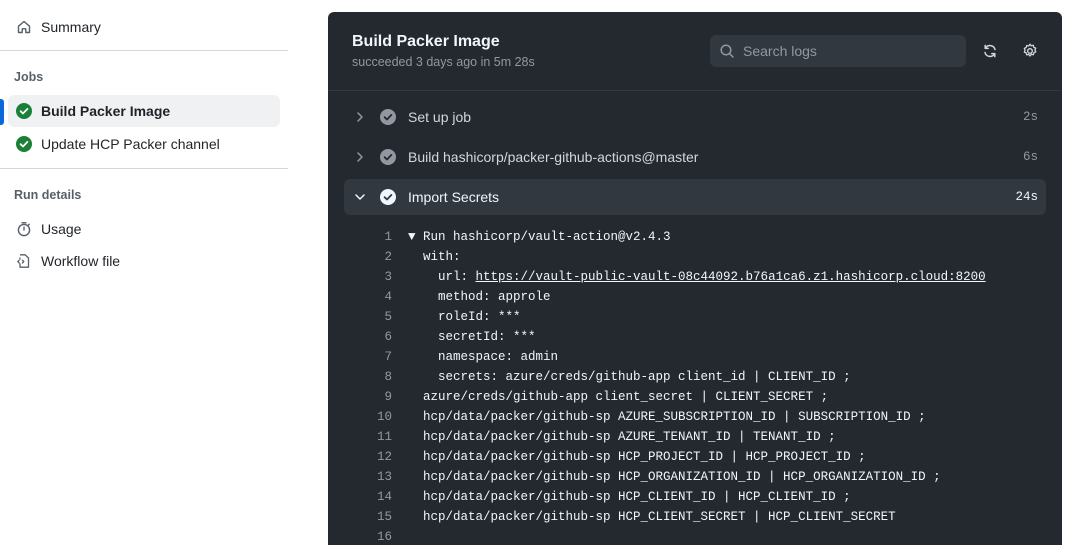 The width and height of the screenshot is (1070, 545). I want to click on line-number: 2, so click(388, 257).